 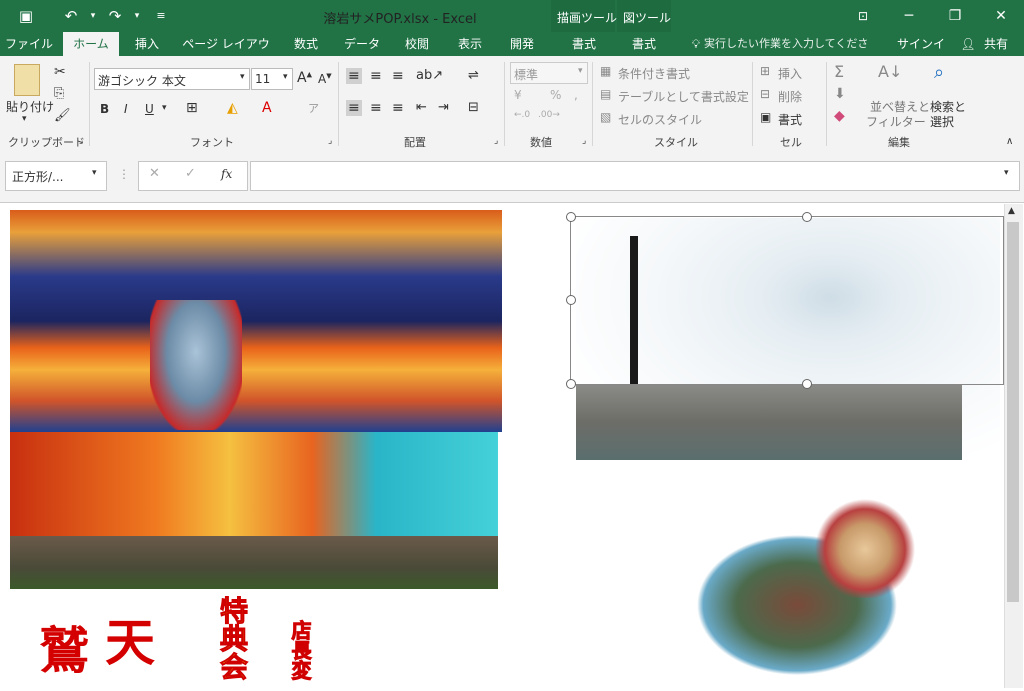 What do you see at coordinates (644, 44) in the screenshot?
I see `tab-picture-format: 書式` at bounding box center [644, 44].